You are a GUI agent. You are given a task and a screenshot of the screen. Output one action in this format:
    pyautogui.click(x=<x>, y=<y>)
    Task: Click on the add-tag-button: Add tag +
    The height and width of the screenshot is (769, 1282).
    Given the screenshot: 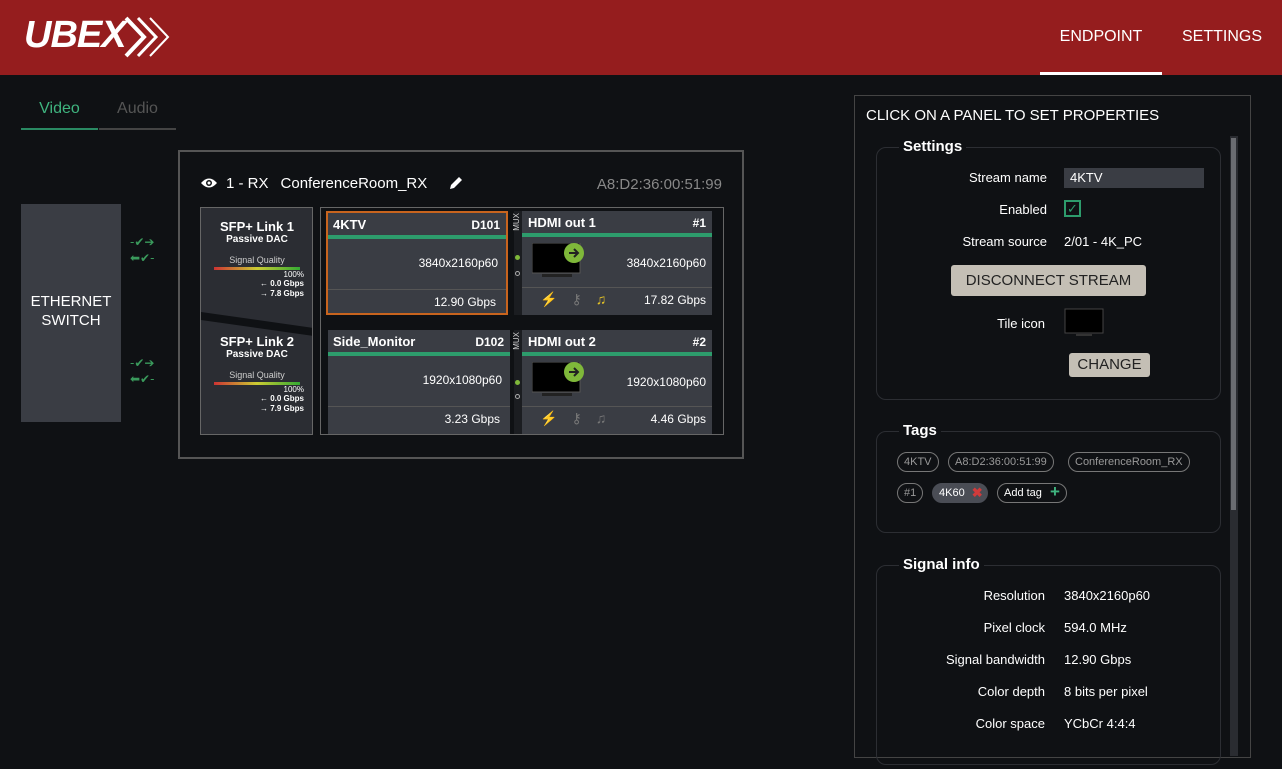 What is the action you would take?
    pyautogui.click(x=1032, y=492)
    